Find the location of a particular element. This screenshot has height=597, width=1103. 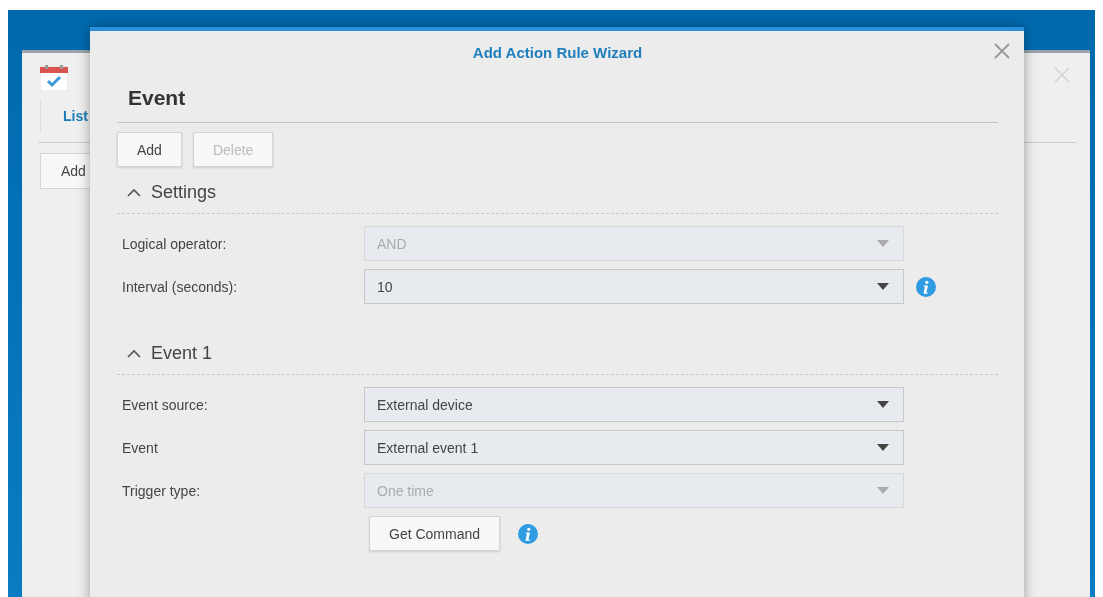

close-icon is located at coordinates (1002, 51).